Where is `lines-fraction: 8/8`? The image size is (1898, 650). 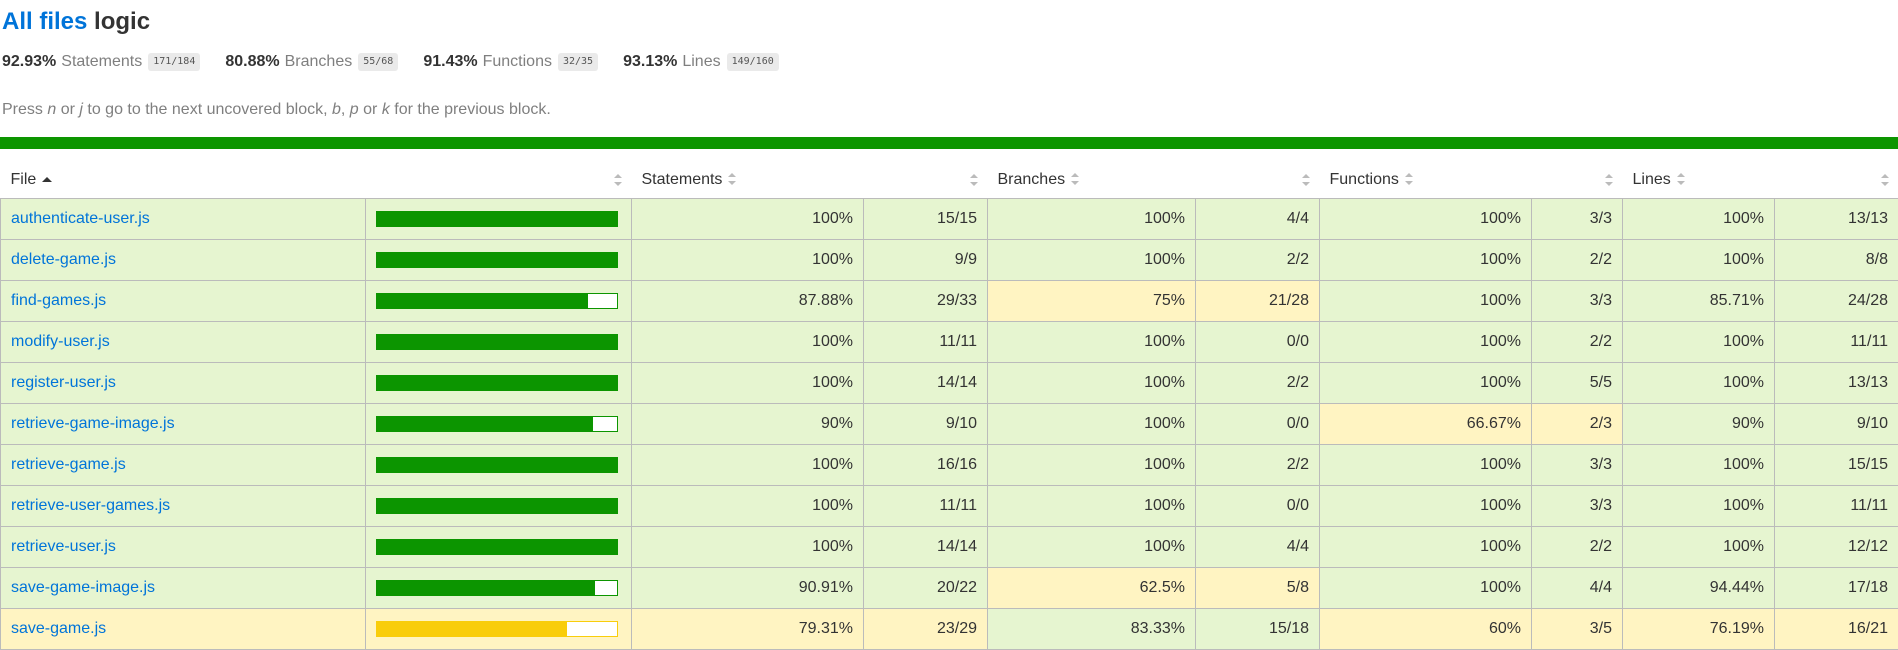 lines-fraction: 8/8 is located at coordinates (1836, 260).